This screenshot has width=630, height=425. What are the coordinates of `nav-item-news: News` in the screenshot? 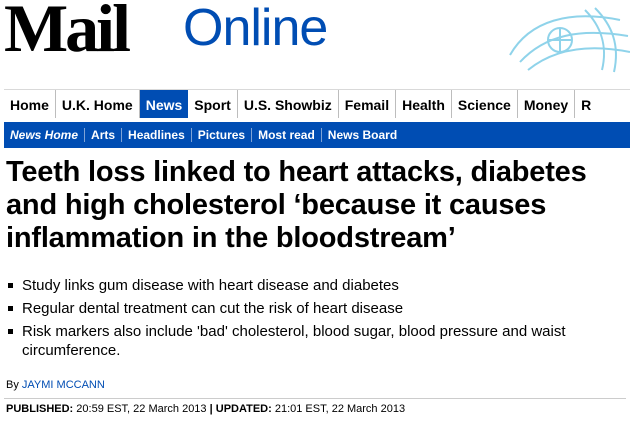 It's located at (164, 104).